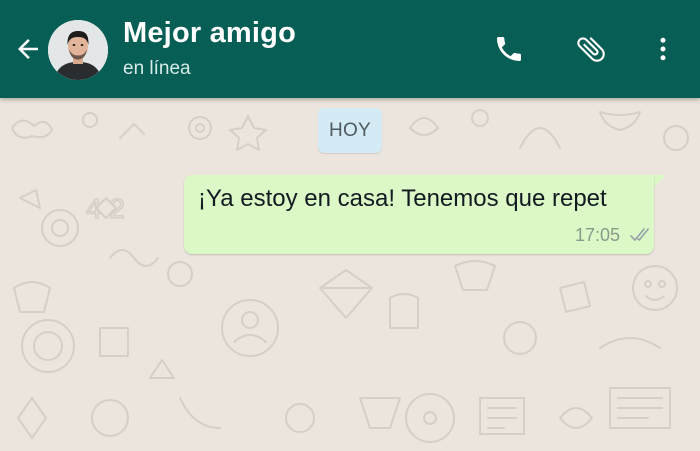 The image size is (700, 451). I want to click on double-check-icon, so click(639, 234).